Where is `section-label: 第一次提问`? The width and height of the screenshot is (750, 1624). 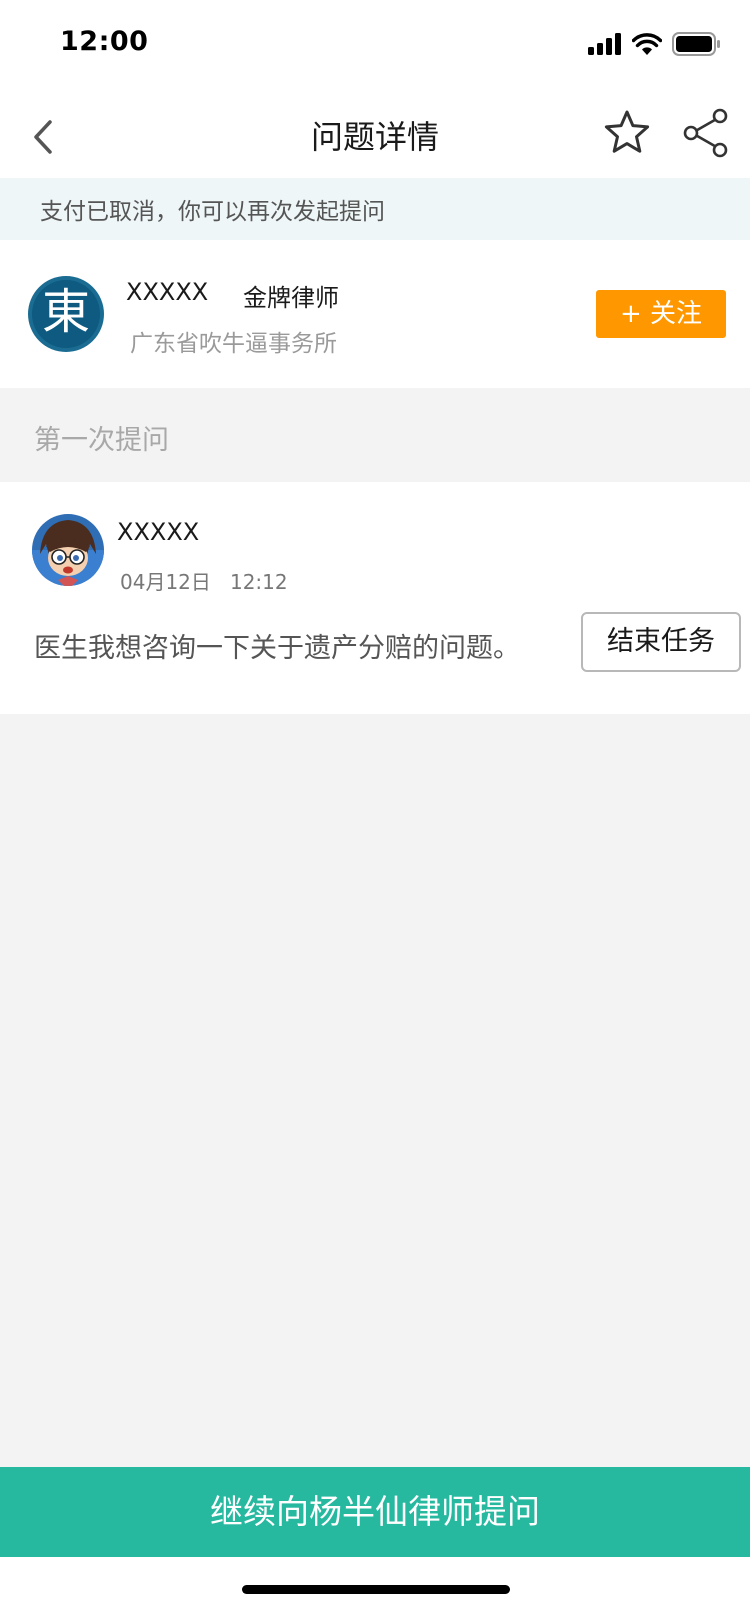
section-label: 第一次提问 is located at coordinates (101, 440).